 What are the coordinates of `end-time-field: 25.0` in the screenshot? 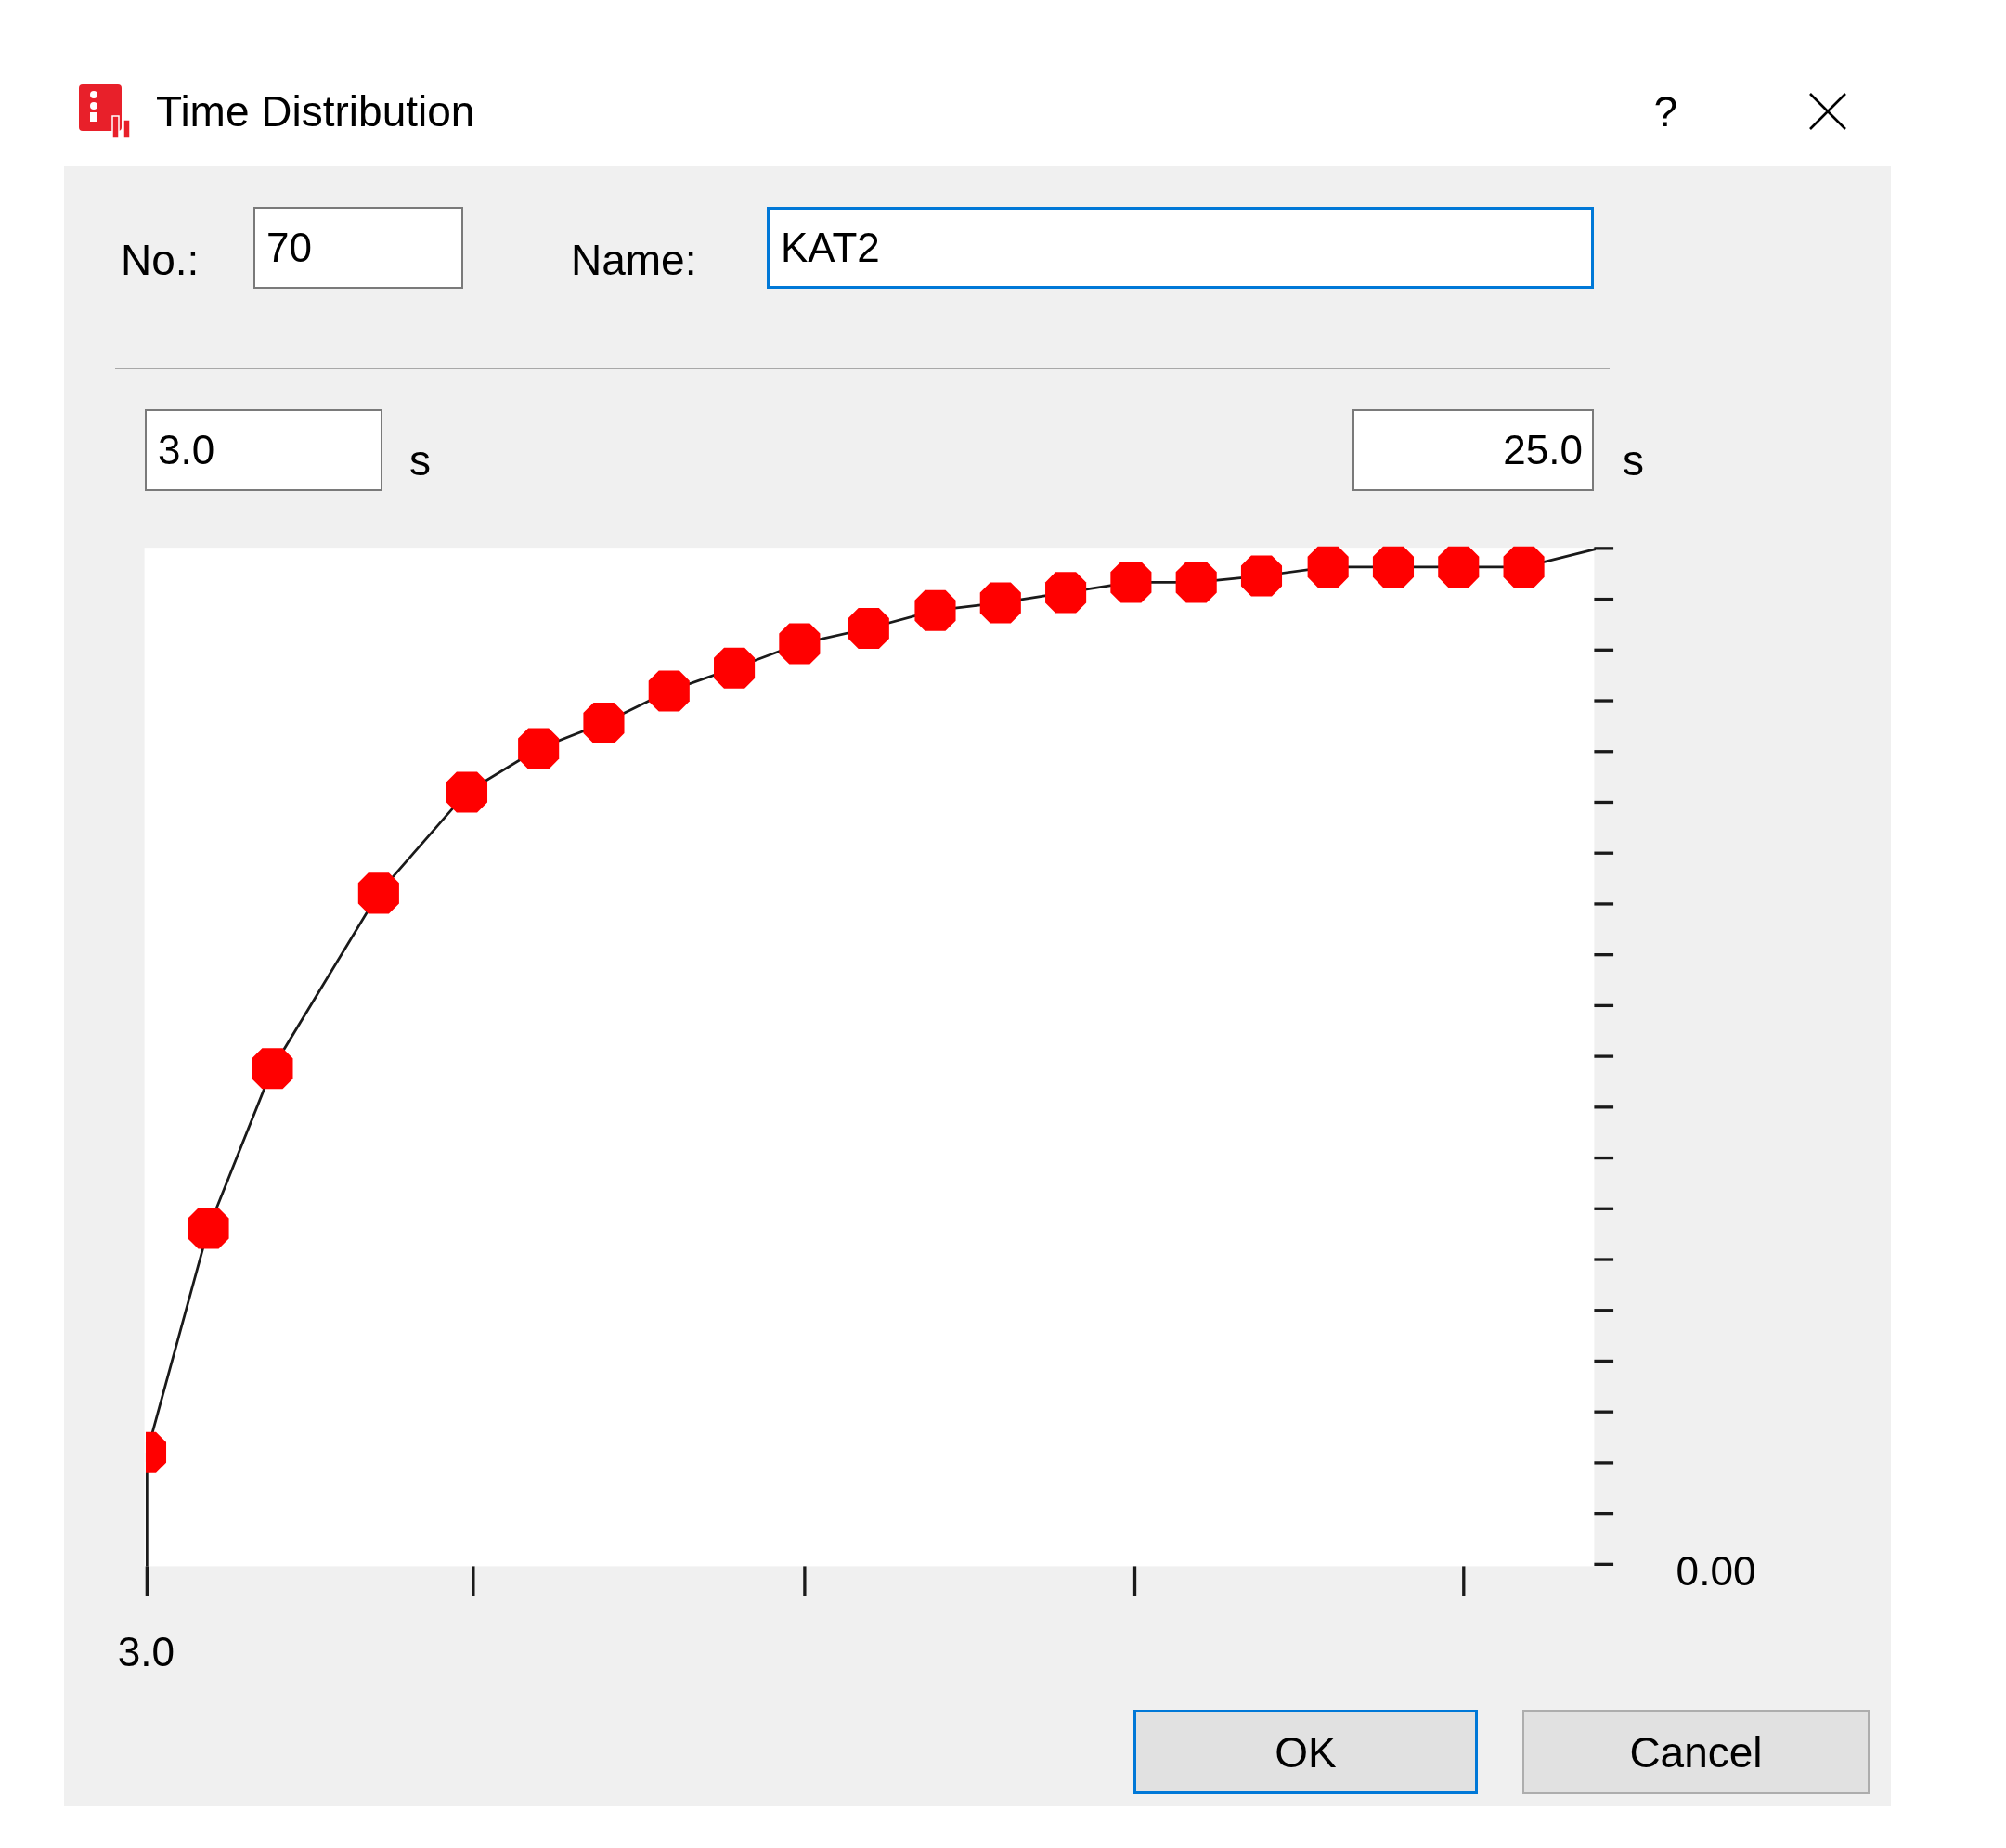 It's located at (1473, 450).